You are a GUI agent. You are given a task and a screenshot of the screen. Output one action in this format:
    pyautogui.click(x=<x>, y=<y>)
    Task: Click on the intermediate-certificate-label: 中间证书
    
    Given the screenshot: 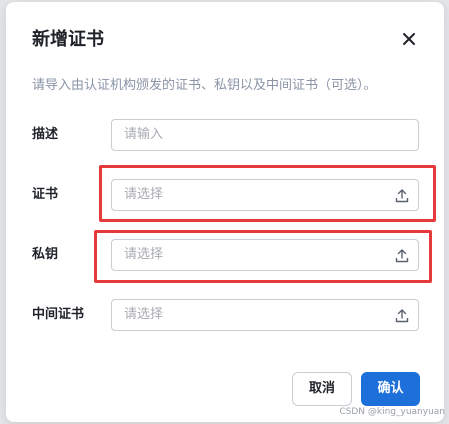 What is the action you would take?
    pyautogui.click(x=58, y=314)
    